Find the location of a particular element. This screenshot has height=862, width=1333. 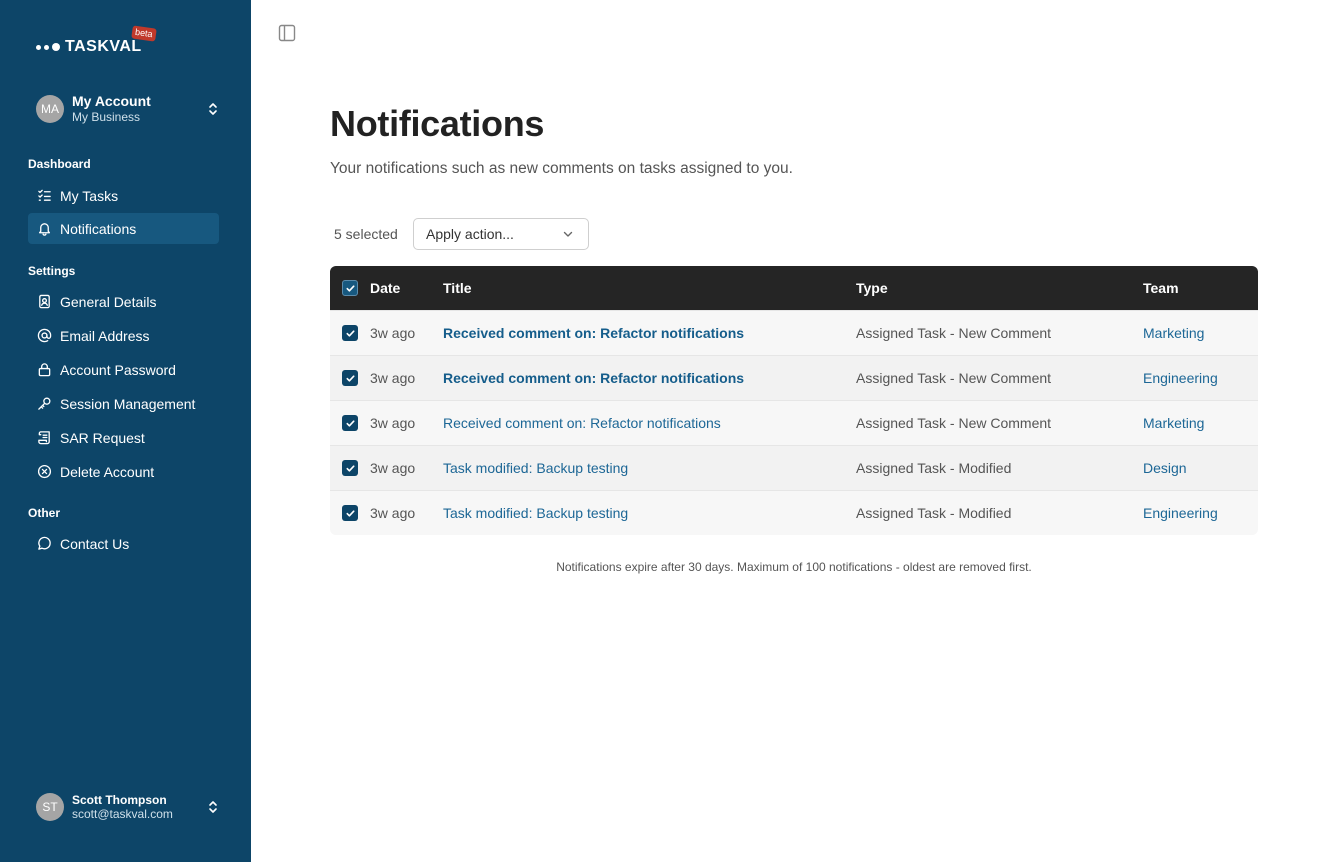

scroll-icon is located at coordinates (44, 438).